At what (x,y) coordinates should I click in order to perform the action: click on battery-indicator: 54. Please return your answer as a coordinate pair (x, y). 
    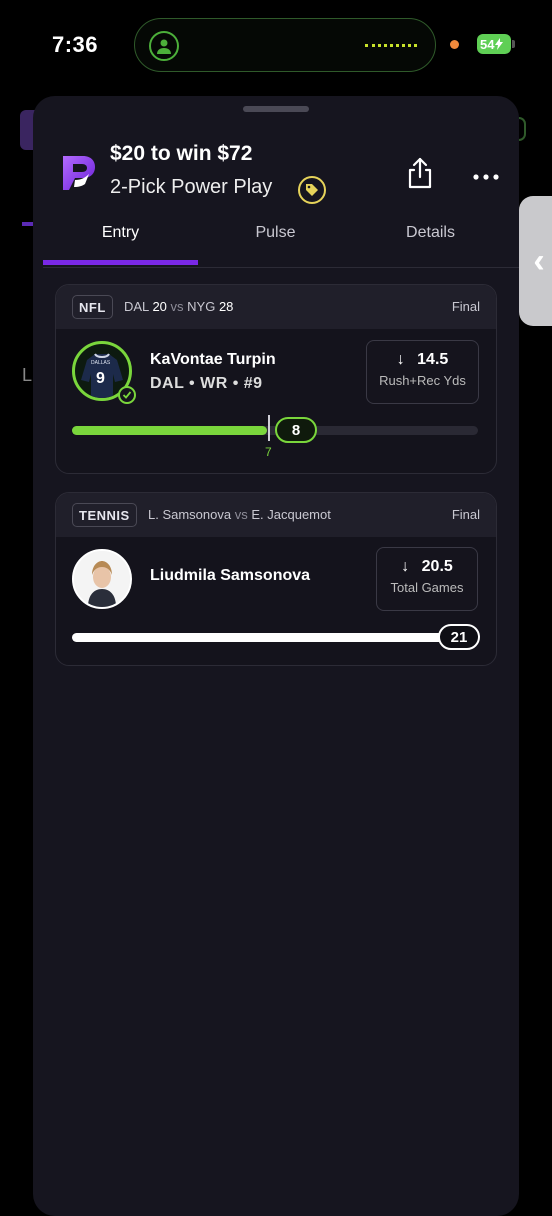
    Looking at the image, I should click on (494, 44).